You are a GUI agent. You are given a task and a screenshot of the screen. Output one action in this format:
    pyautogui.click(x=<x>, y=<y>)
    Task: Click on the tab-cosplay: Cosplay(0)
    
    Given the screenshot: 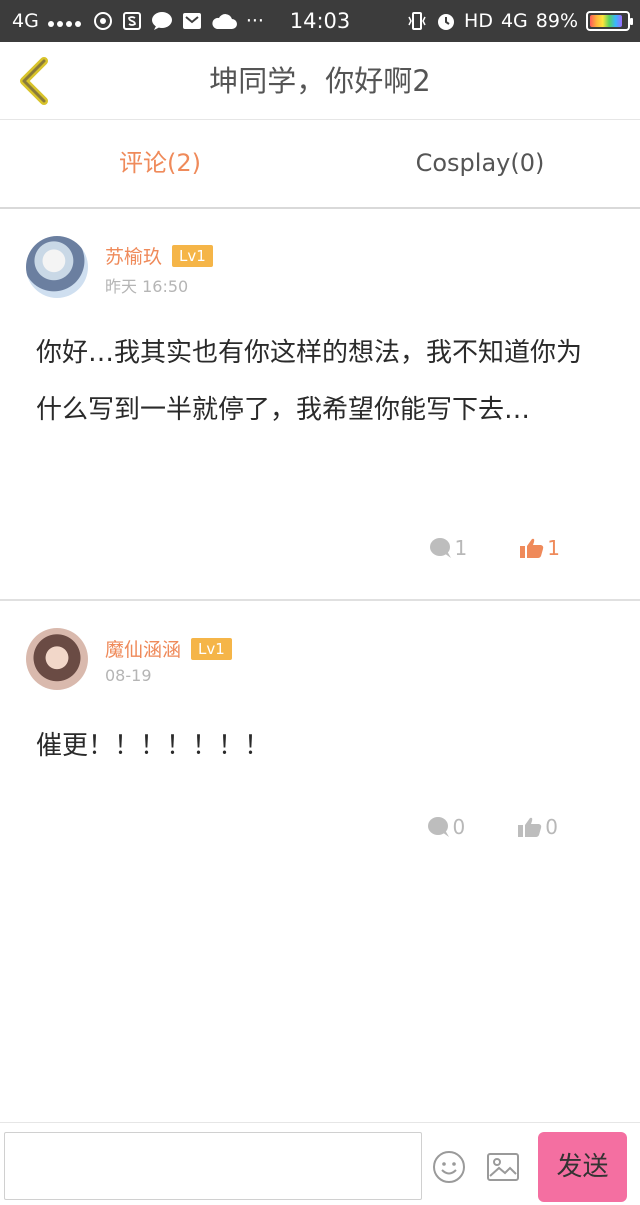 What is the action you would take?
    pyautogui.click(x=480, y=163)
    